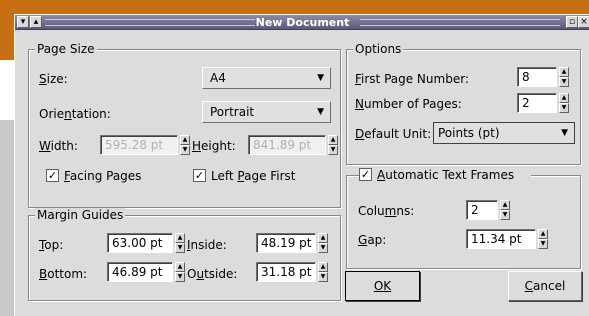  Describe the element at coordinates (482, 210) in the screenshot. I see `columns-field: 2` at that location.